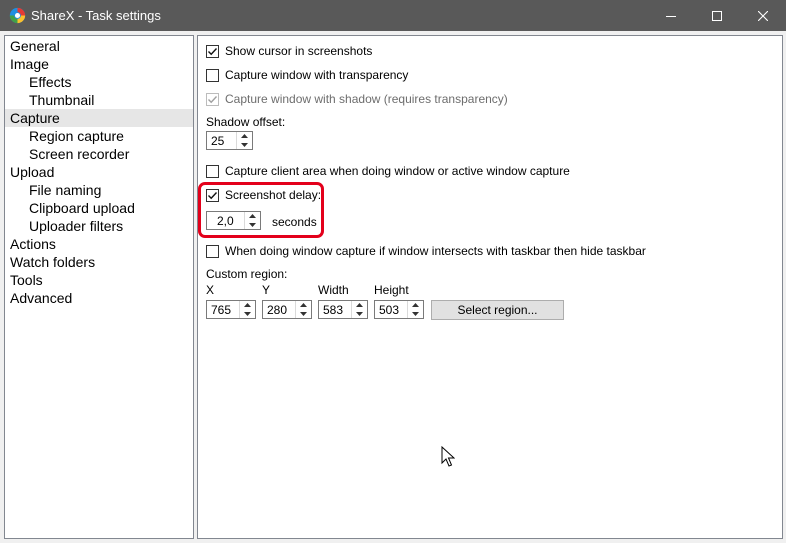  What do you see at coordinates (266, 290) in the screenshot?
I see `region-y-label: Y` at bounding box center [266, 290].